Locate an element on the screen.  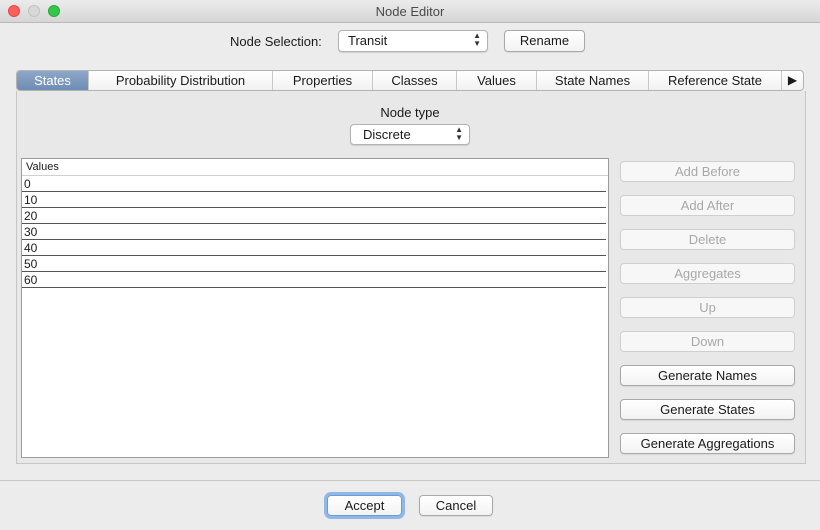
window-title: Node Editor is located at coordinates (410, 11).